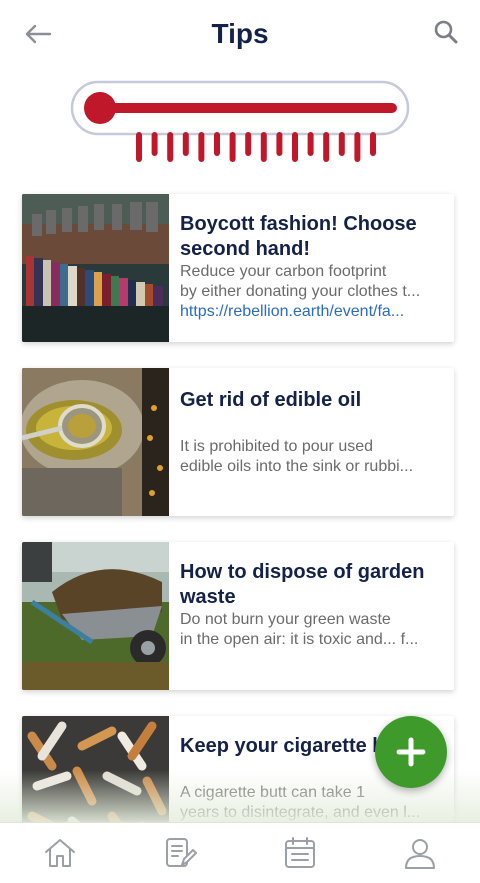 The height and width of the screenshot is (883, 480). I want to click on profile-icon, so click(420, 854).